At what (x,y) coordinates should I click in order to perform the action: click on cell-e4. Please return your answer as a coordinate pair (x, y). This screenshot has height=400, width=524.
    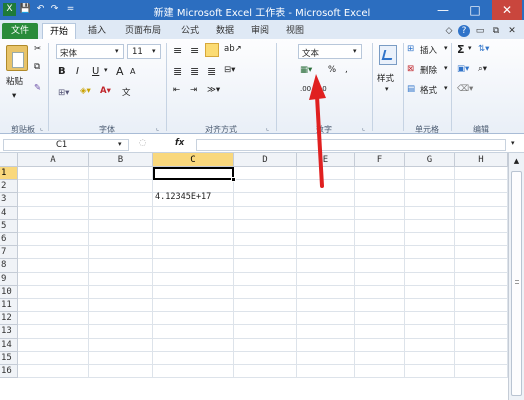
    Looking at the image, I should click on (326, 213).